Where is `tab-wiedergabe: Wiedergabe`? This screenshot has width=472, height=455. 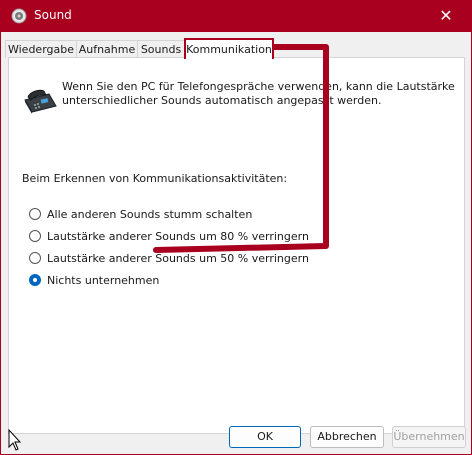
tab-wiedergabe: Wiedergabe is located at coordinates (41, 49).